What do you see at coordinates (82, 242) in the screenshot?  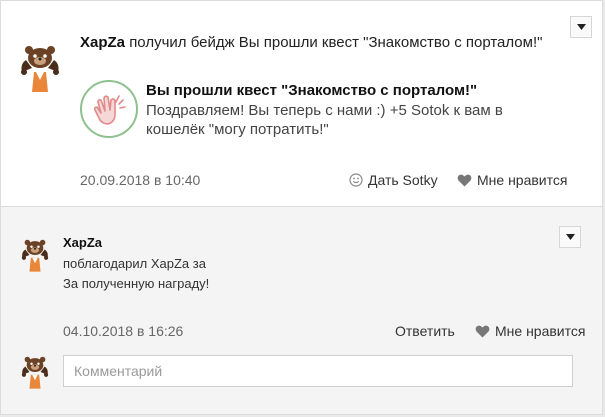 I see `comment-author-link: XapZa` at bounding box center [82, 242].